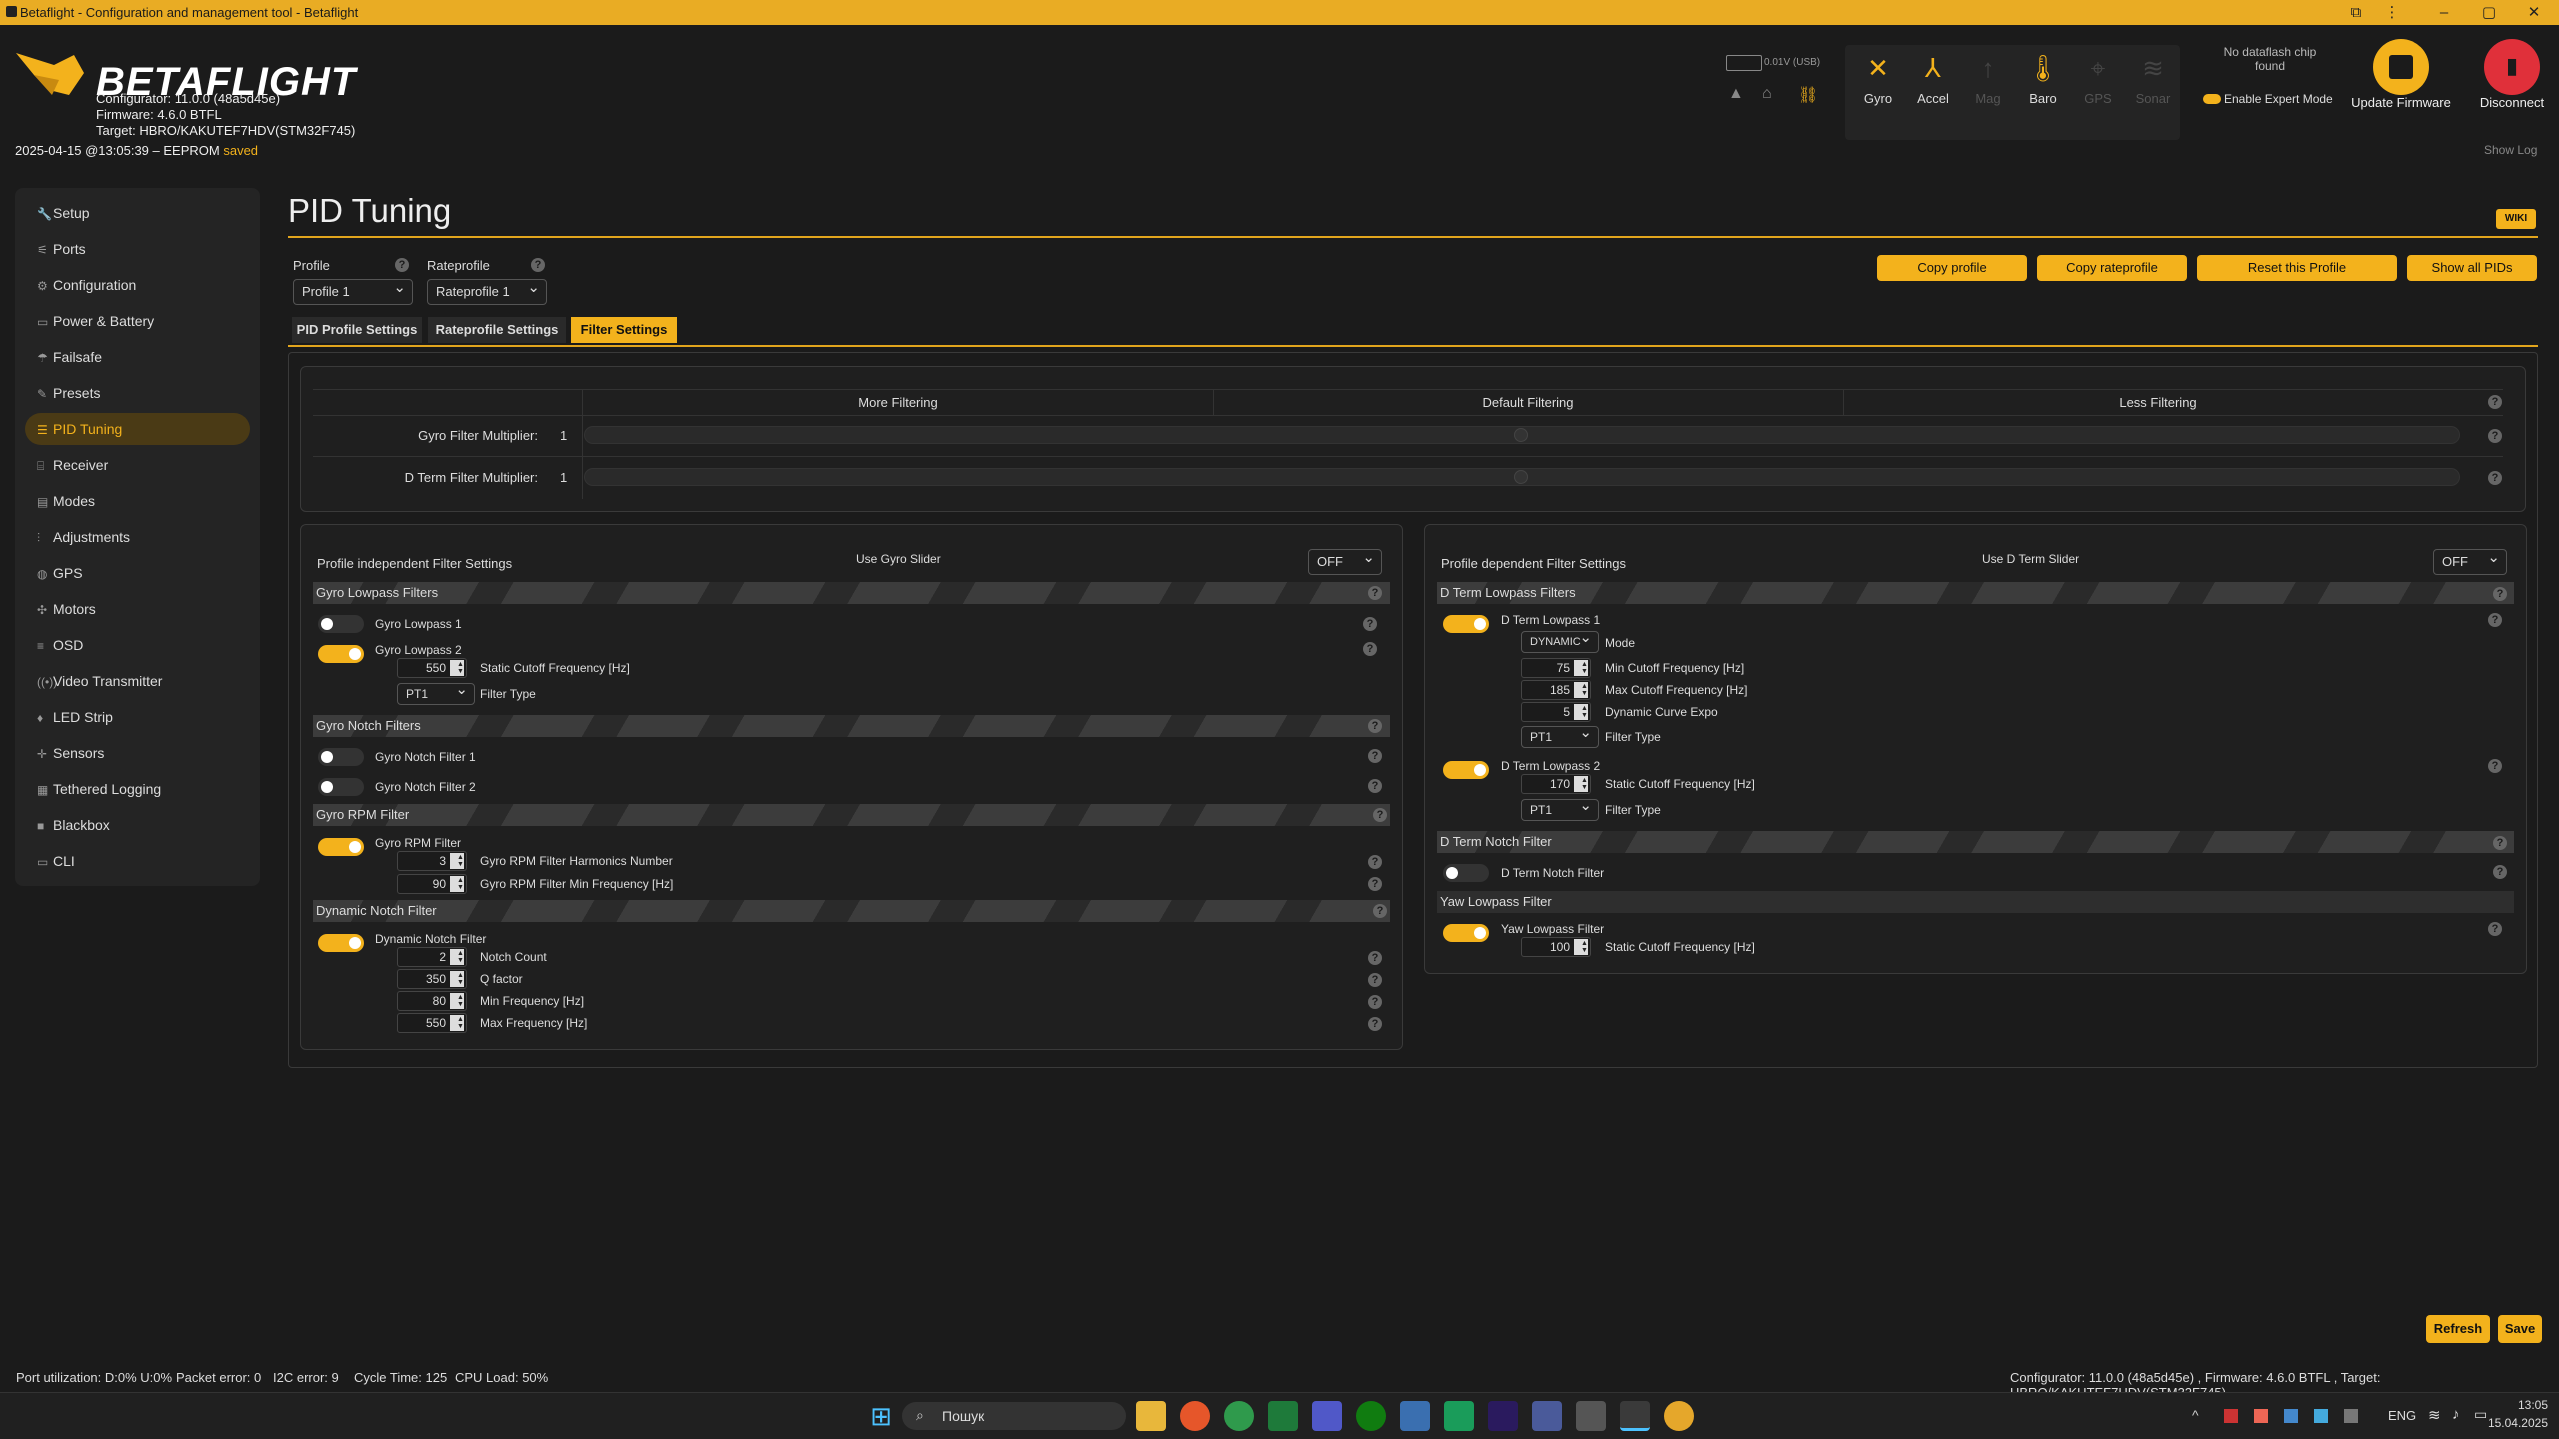 Image resolution: width=2559 pixels, height=1439 pixels. What do you see at coordinates (137, 501) in the screenshot?
I see `sidebar-item-modes: ▤ Modes` at bounding box center [137, 501].